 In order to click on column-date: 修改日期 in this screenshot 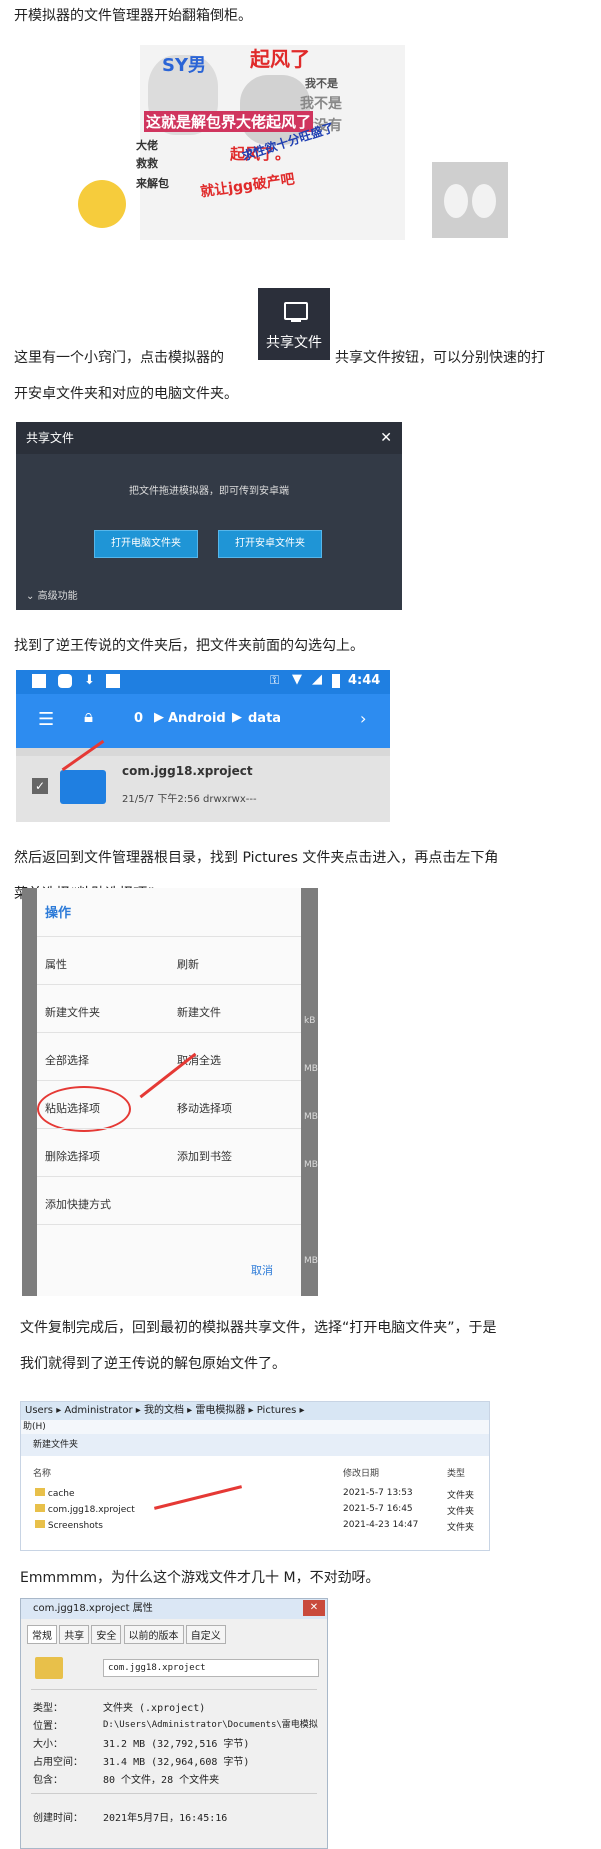, I will do `click(361, 1472)`.